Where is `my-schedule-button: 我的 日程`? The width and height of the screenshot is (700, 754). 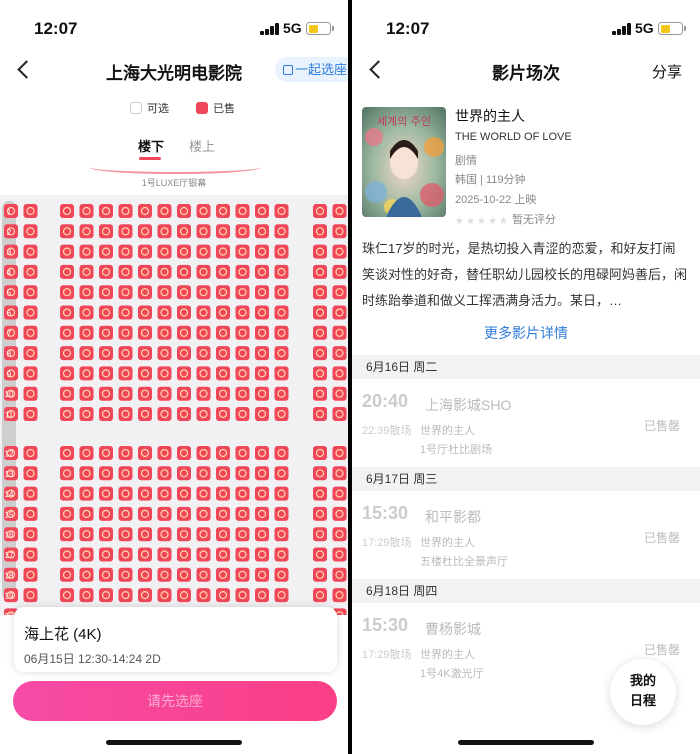
my-schedule-button: 我的 日程 is located at coordinates (643, 692).